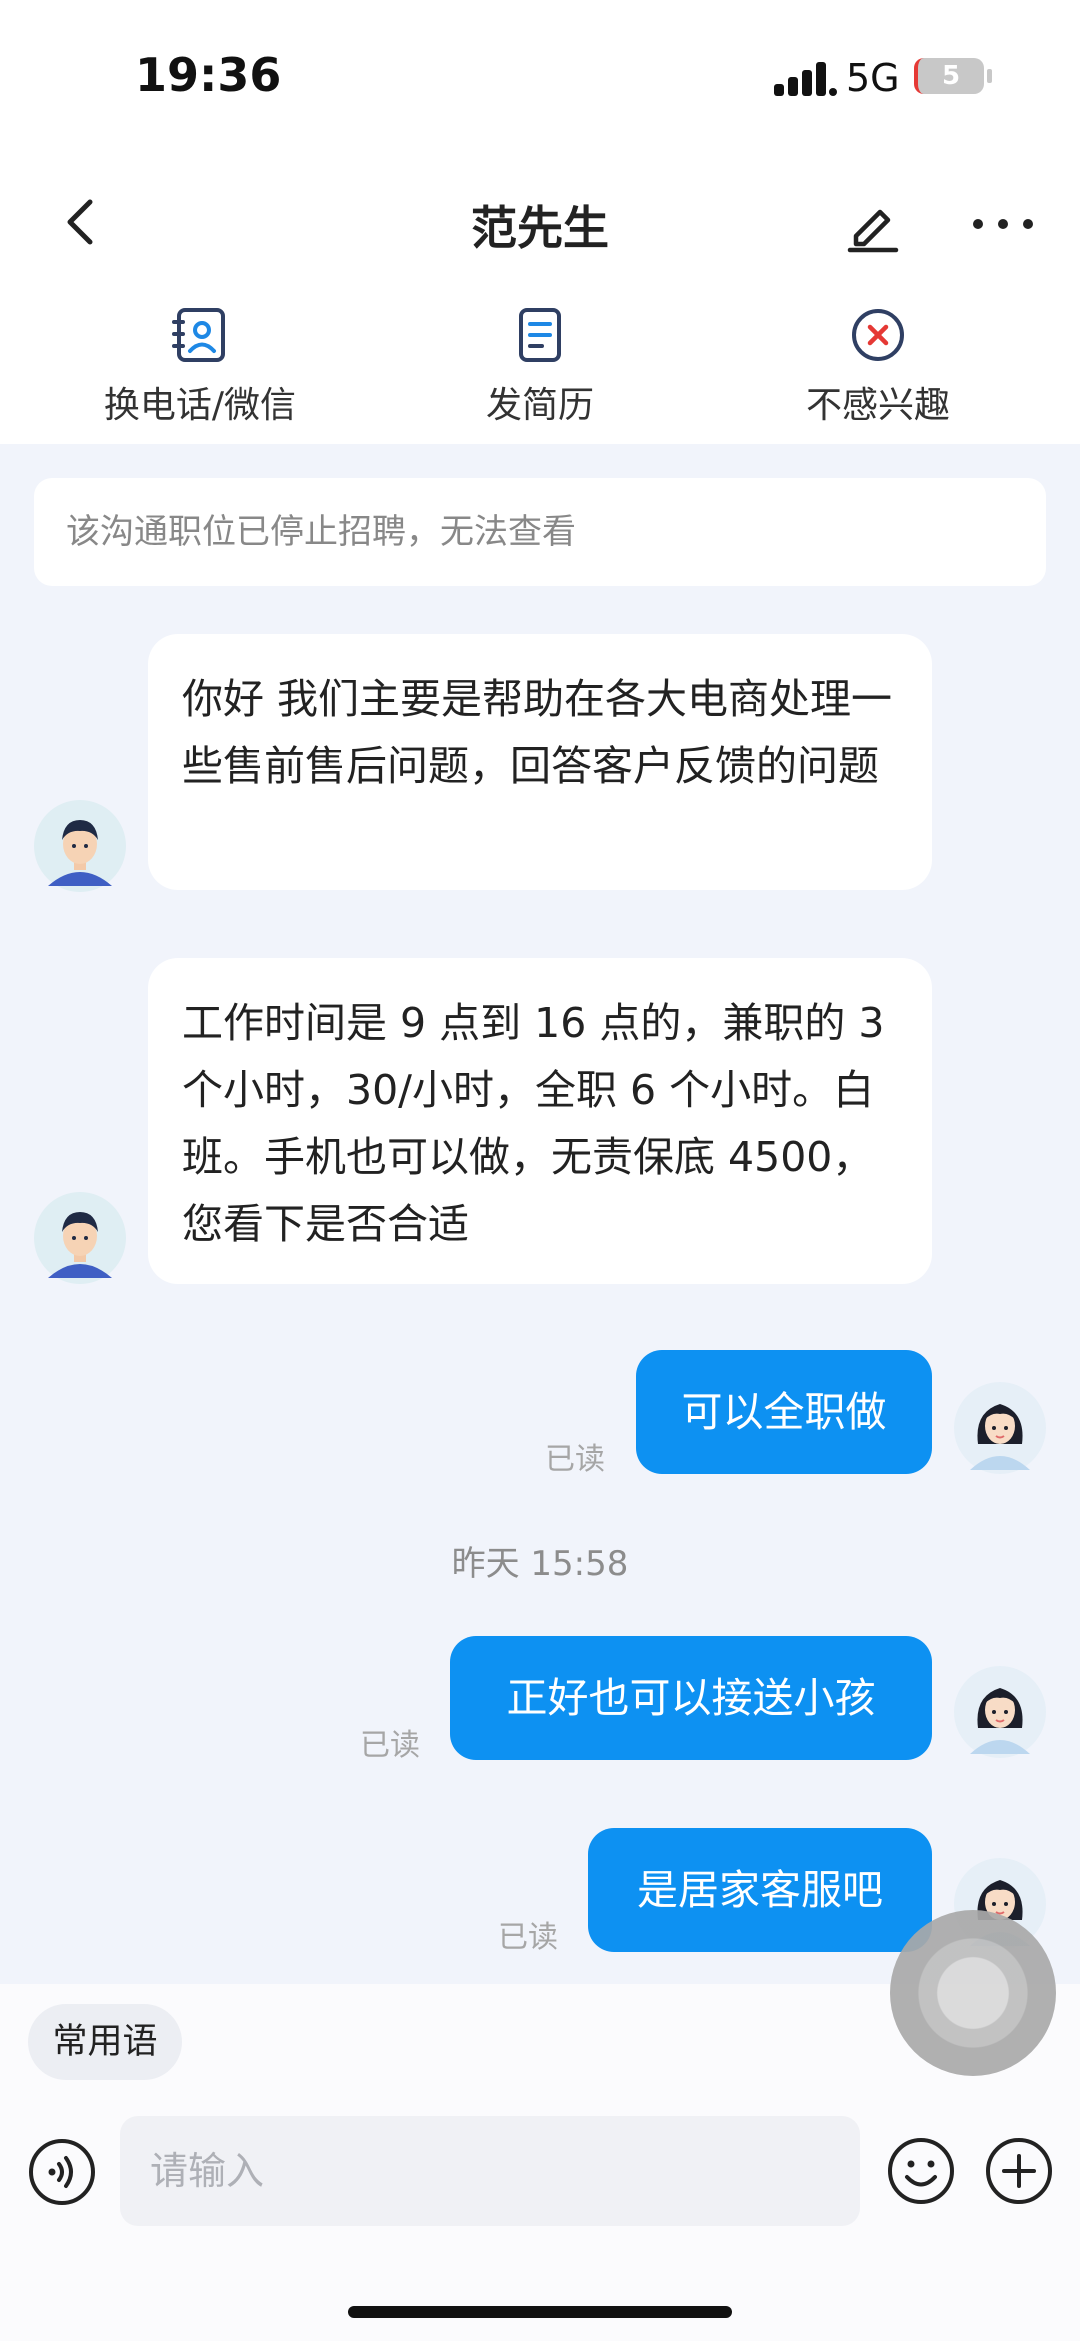  I want to click on resume-icon, so click(540, 335).